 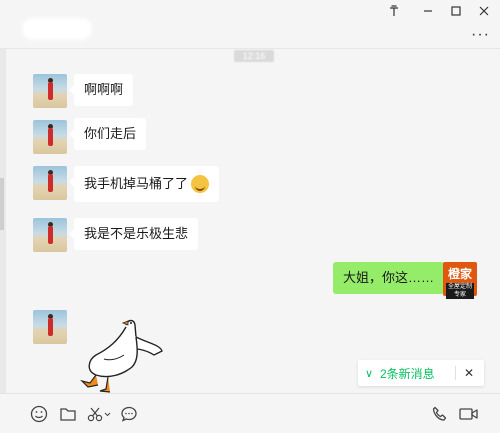 What do you see at coordinates (200, 183) in the screenshot?
I see `laughing-crying-emoji-icon` at bounding box center [200, 183].